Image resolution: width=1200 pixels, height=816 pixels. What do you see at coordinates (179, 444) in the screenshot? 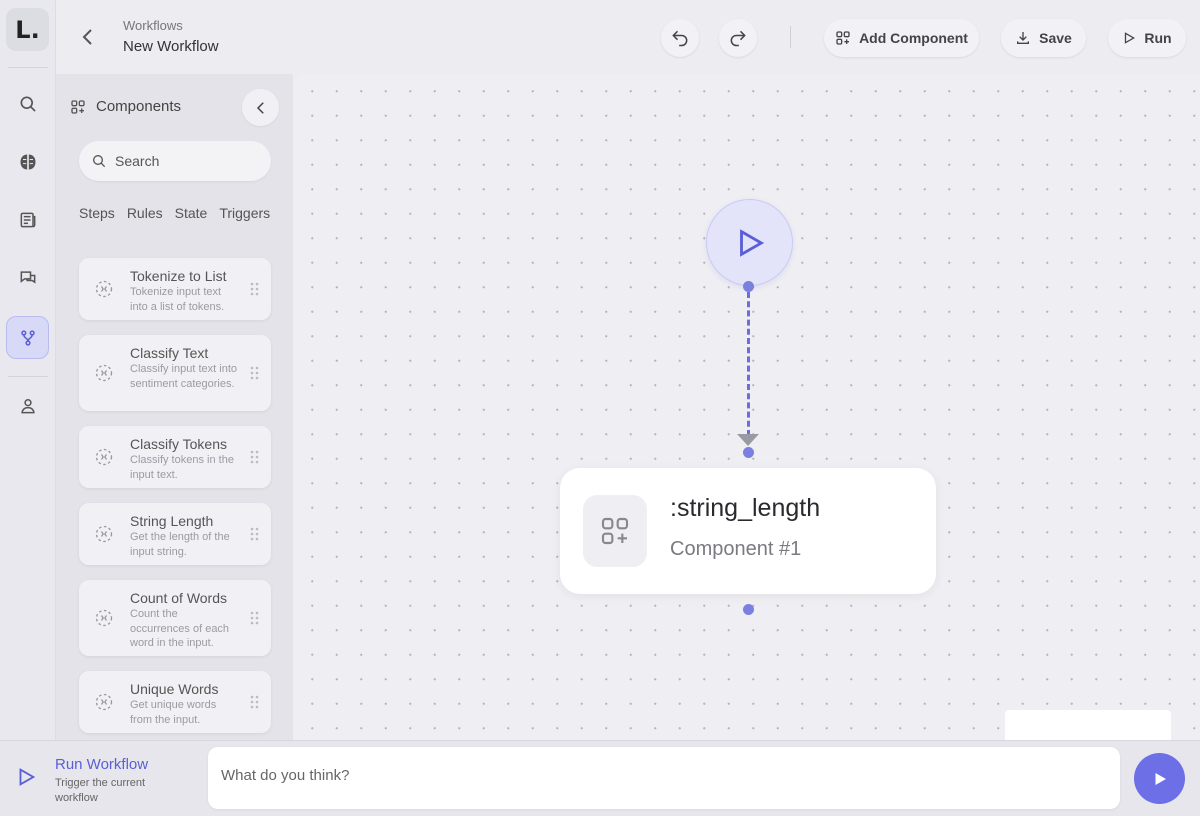
I see `component-title: Classify Tokens` at bounding box center [179, 444].